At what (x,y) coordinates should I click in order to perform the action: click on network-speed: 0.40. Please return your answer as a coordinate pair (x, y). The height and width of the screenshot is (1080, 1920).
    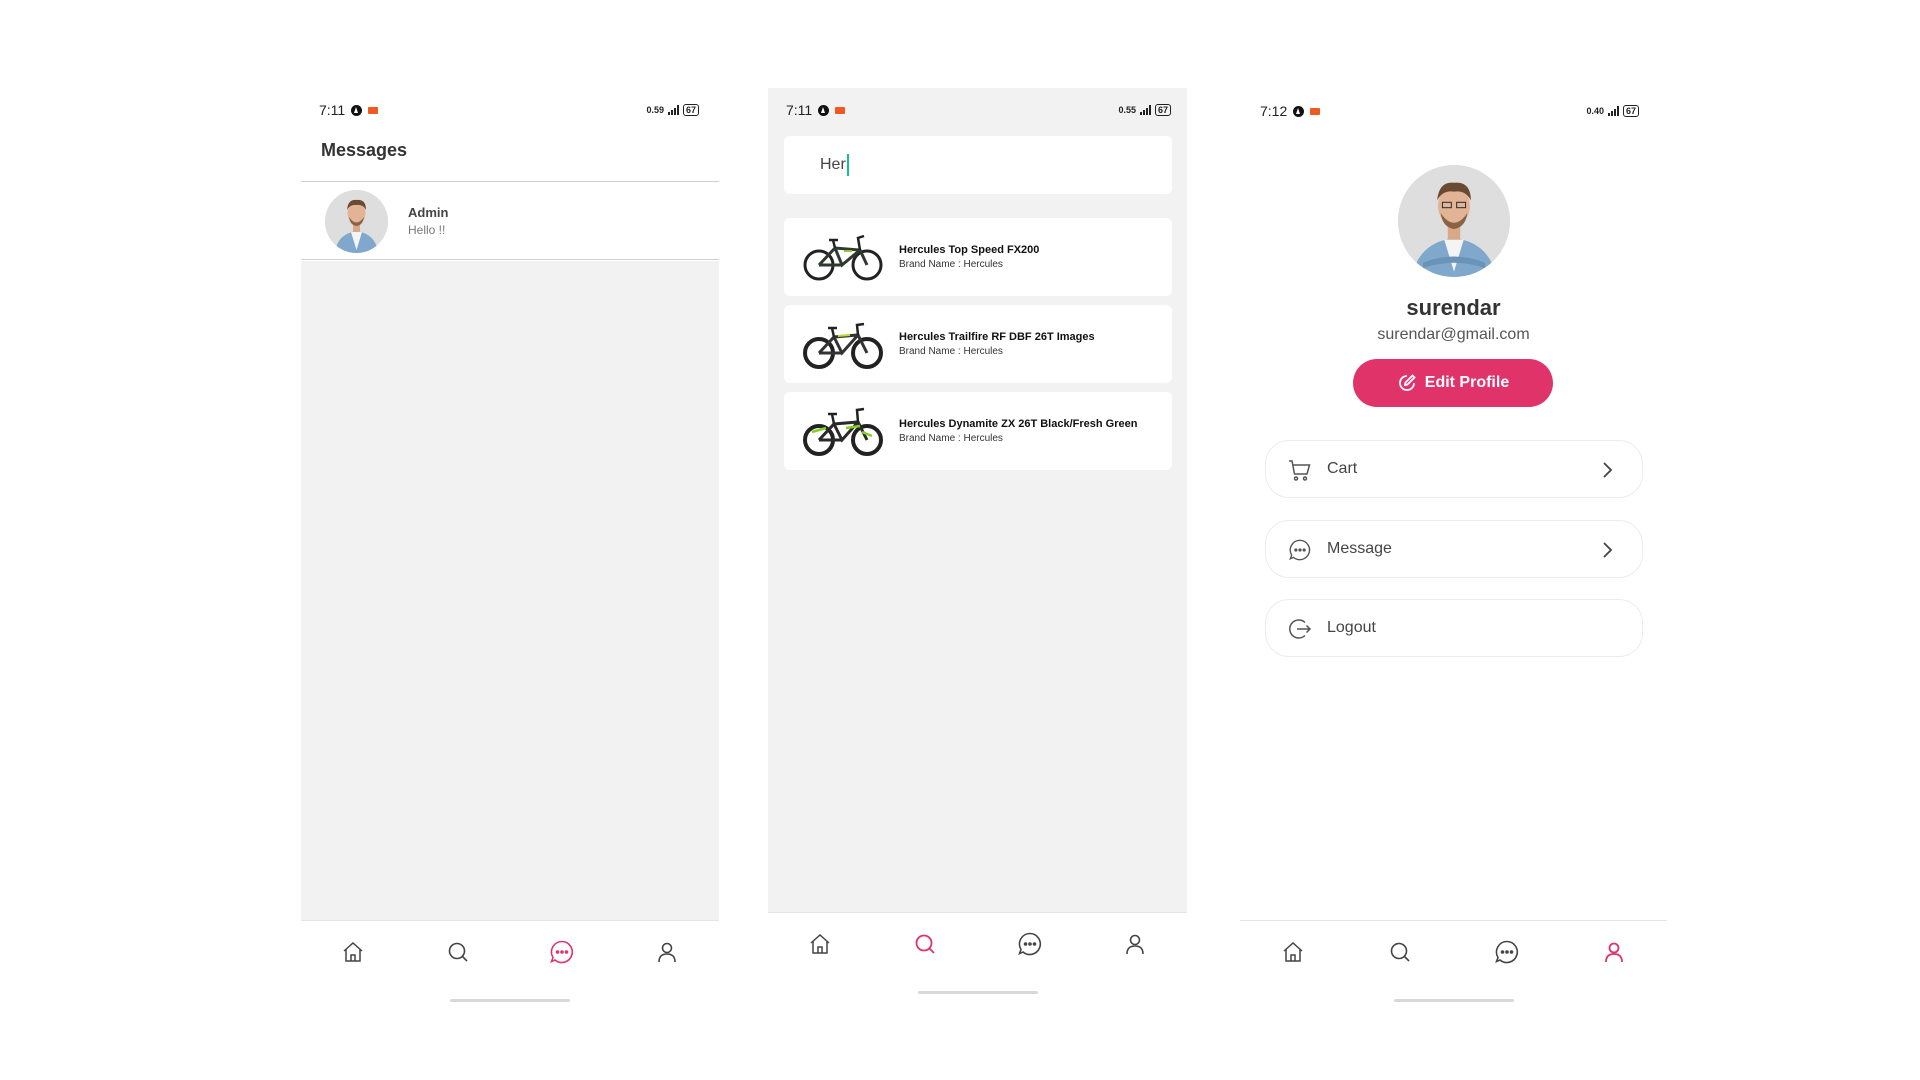
    Looking at the image, I should click on (1595, 111).